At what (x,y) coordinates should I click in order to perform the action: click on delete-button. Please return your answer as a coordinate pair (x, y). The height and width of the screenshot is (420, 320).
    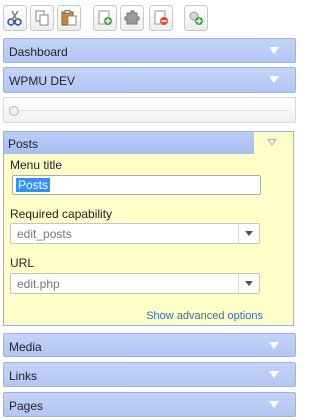
    Looking at the image, I should click on (161, 18).